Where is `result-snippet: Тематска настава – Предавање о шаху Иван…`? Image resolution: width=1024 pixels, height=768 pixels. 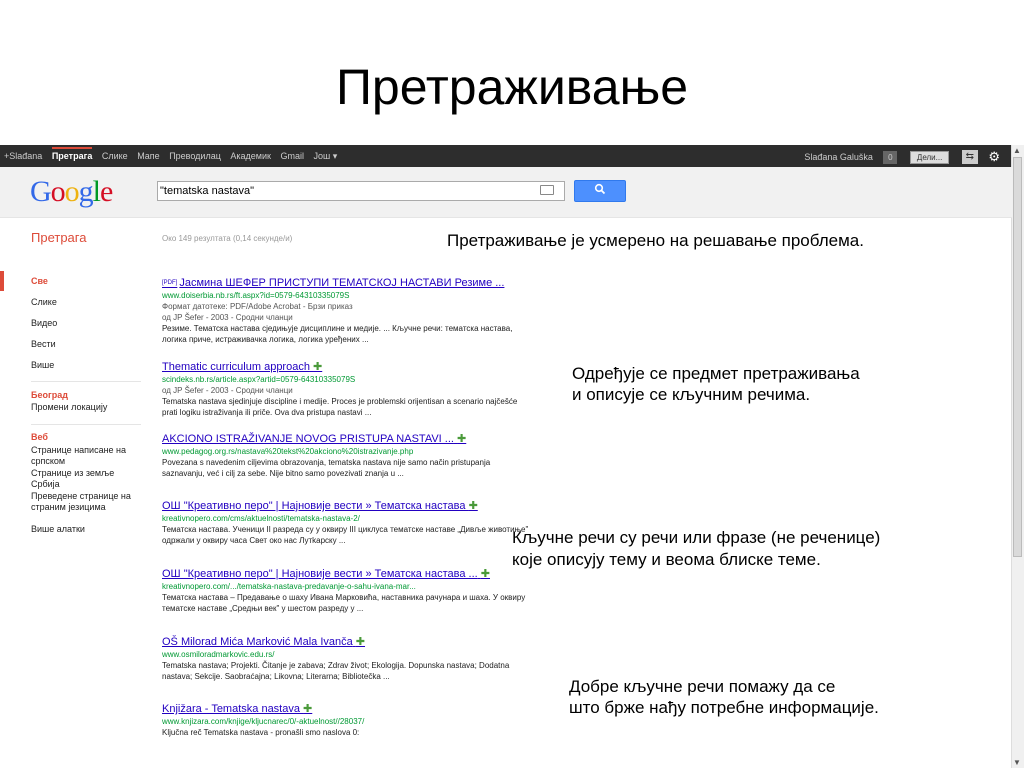 result-snippet: Тематска настава – Предавање о шаху Иван… is located at coordinates (344, 603).